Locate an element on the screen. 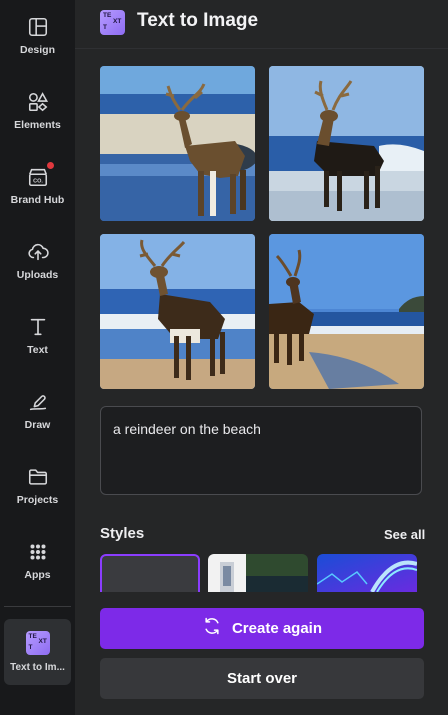 The width and height of the screenshot is (448, 715). apps-grid-icon is located at coordinates (38, 552).